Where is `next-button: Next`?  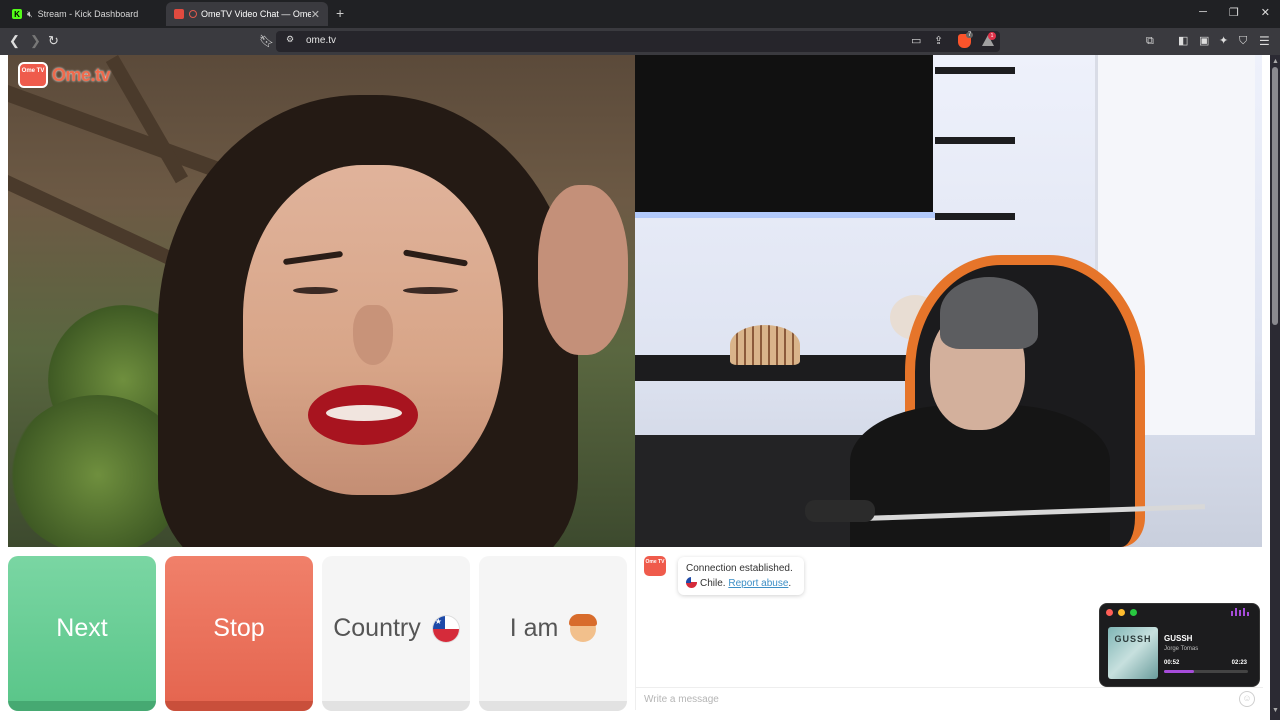
next-button: Next is located at coordinates (82, 633).